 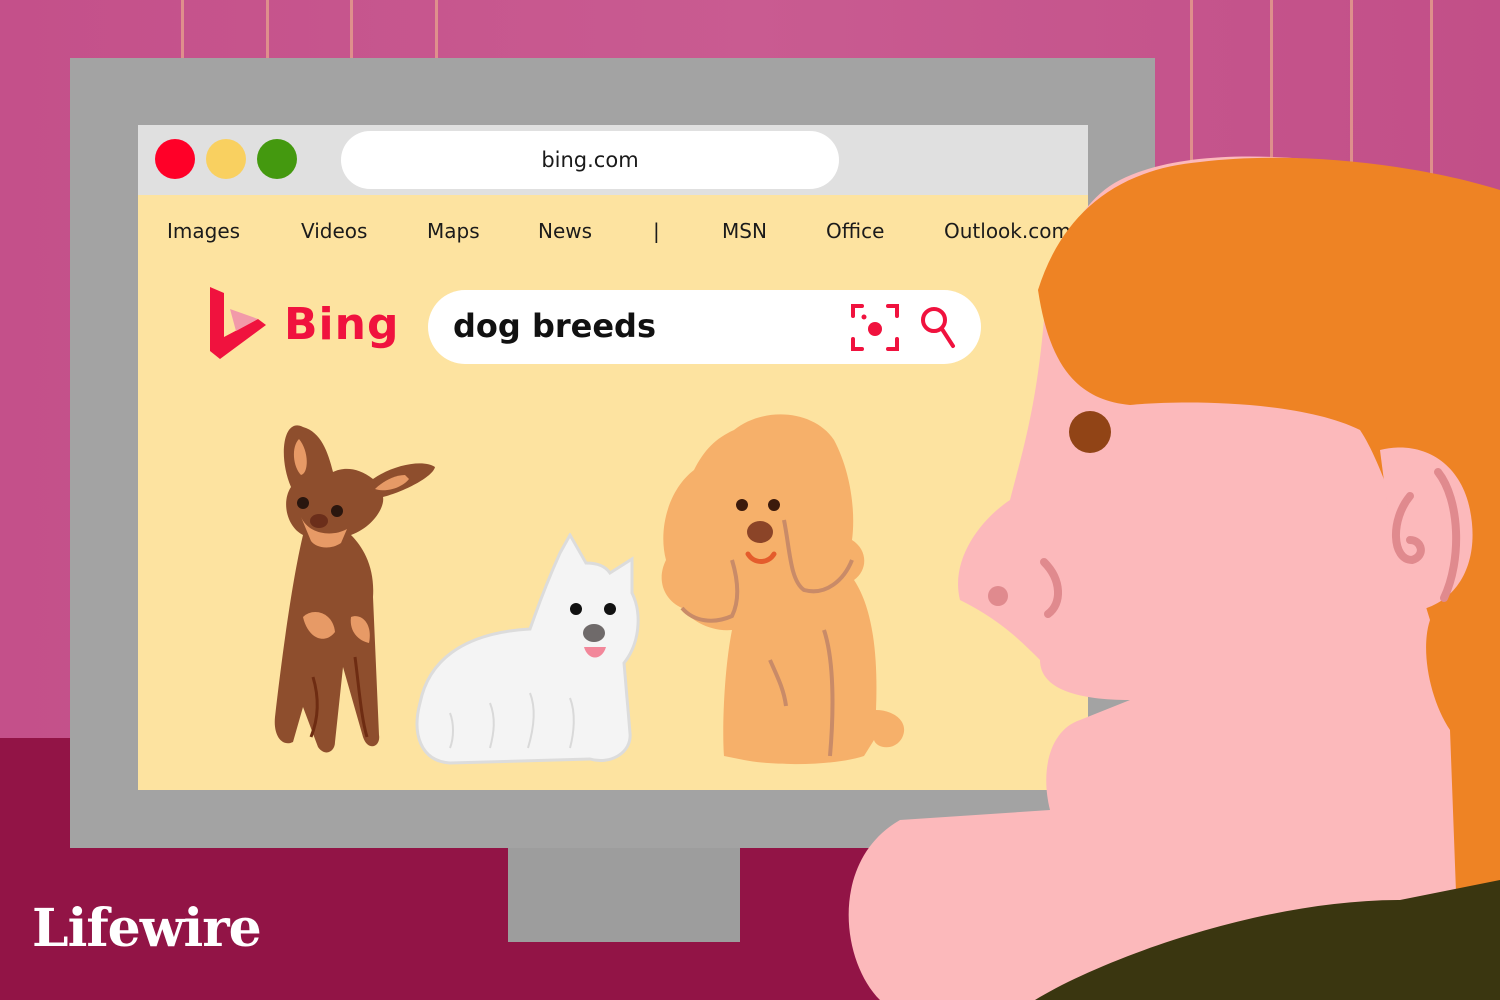 I want to click on search-input: dog breeds, so click(x=554, y=326).